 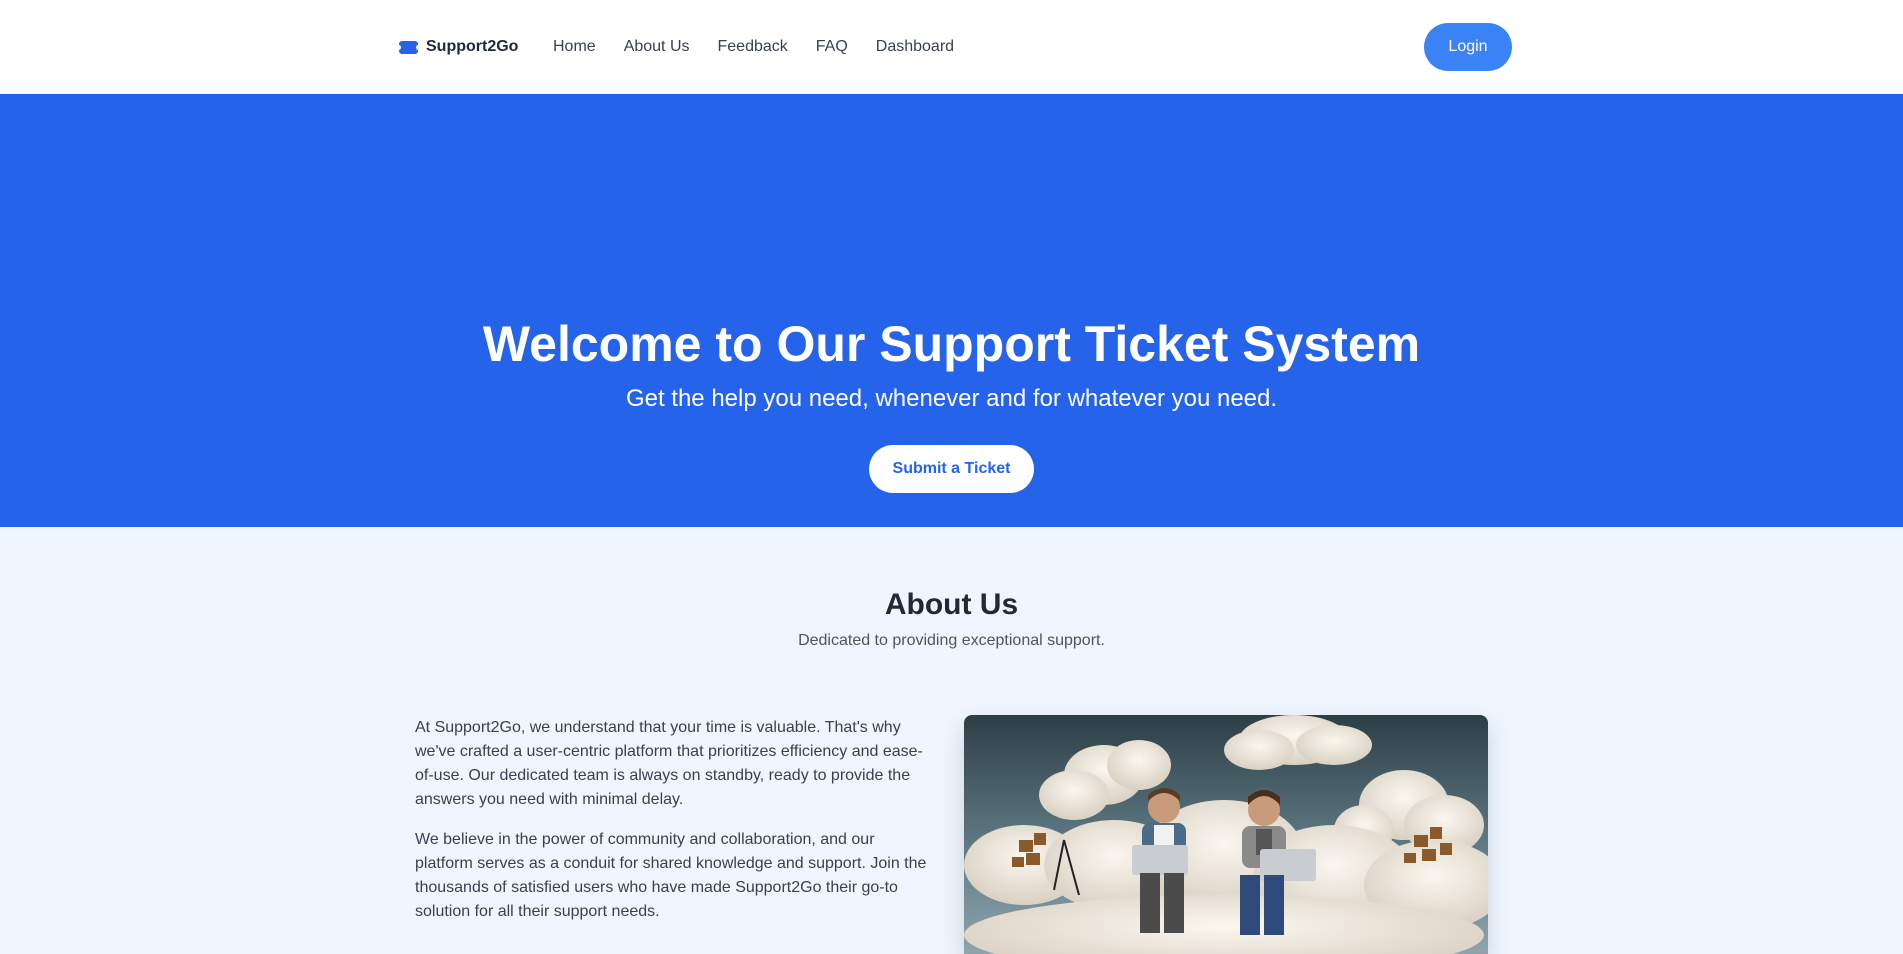 I want to click on main-nav: Home About Us Feedback FAQ Dashboard, so click(x=753, y=47).